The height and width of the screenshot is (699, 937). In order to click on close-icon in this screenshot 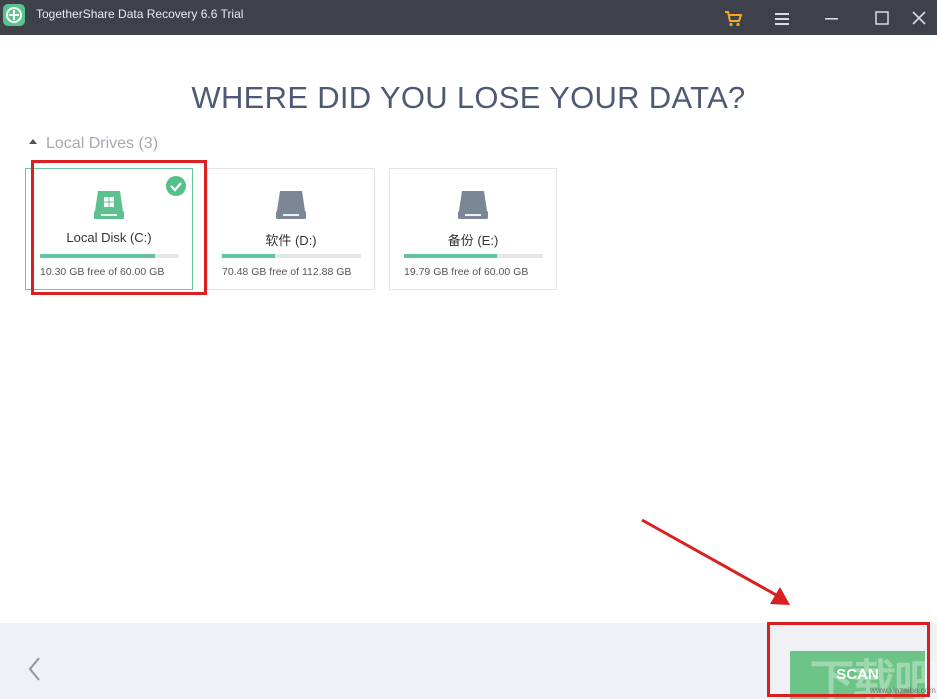, I will do `click(919, 18)`.